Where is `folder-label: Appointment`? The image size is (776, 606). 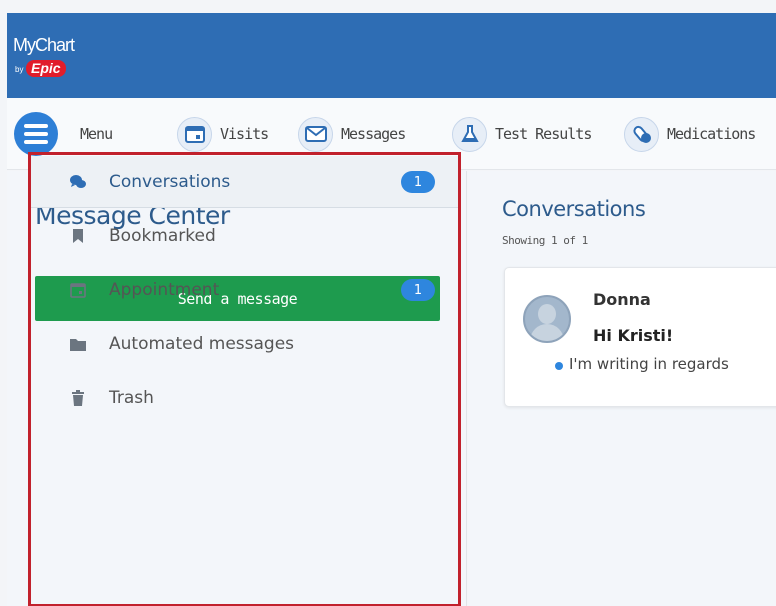 folder-label: Appointment is located at coordinates (164, 290).